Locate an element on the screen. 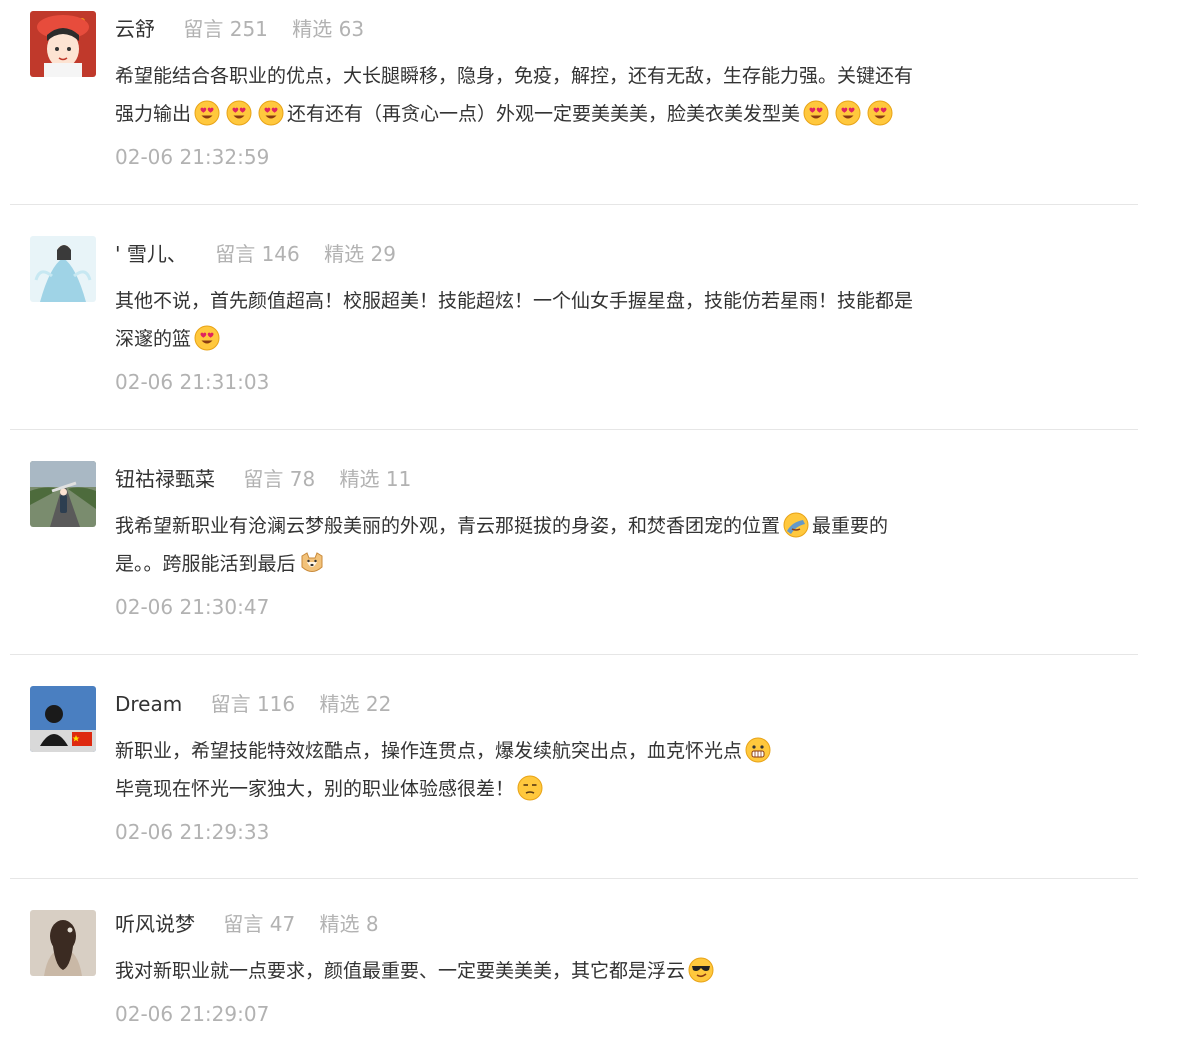 The image size is (1200, 1041). comment-text-segment: 毕竟现在怀光一家独大，别的职业体验感很差！ is located at coordinates (315, 789).